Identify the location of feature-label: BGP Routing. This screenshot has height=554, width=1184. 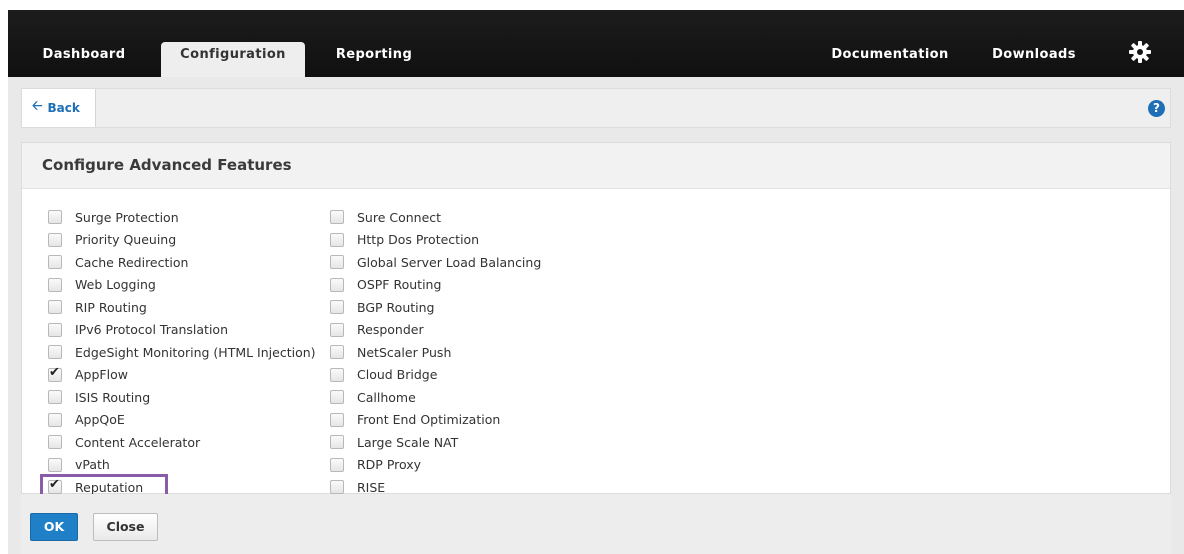
(396, 307).